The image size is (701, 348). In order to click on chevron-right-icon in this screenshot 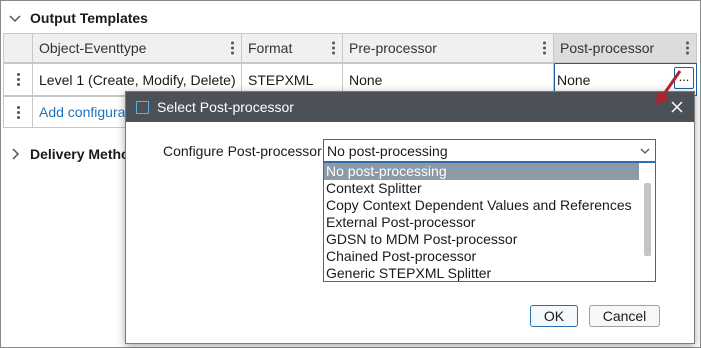, I will do `click(15, 154)`.